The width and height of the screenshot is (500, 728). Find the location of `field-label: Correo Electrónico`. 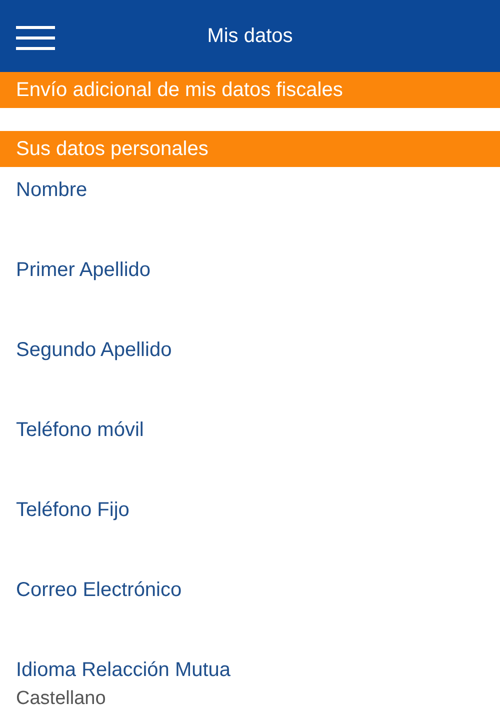

field-label: Correo Electrónico is located at coordinates (99, 590).